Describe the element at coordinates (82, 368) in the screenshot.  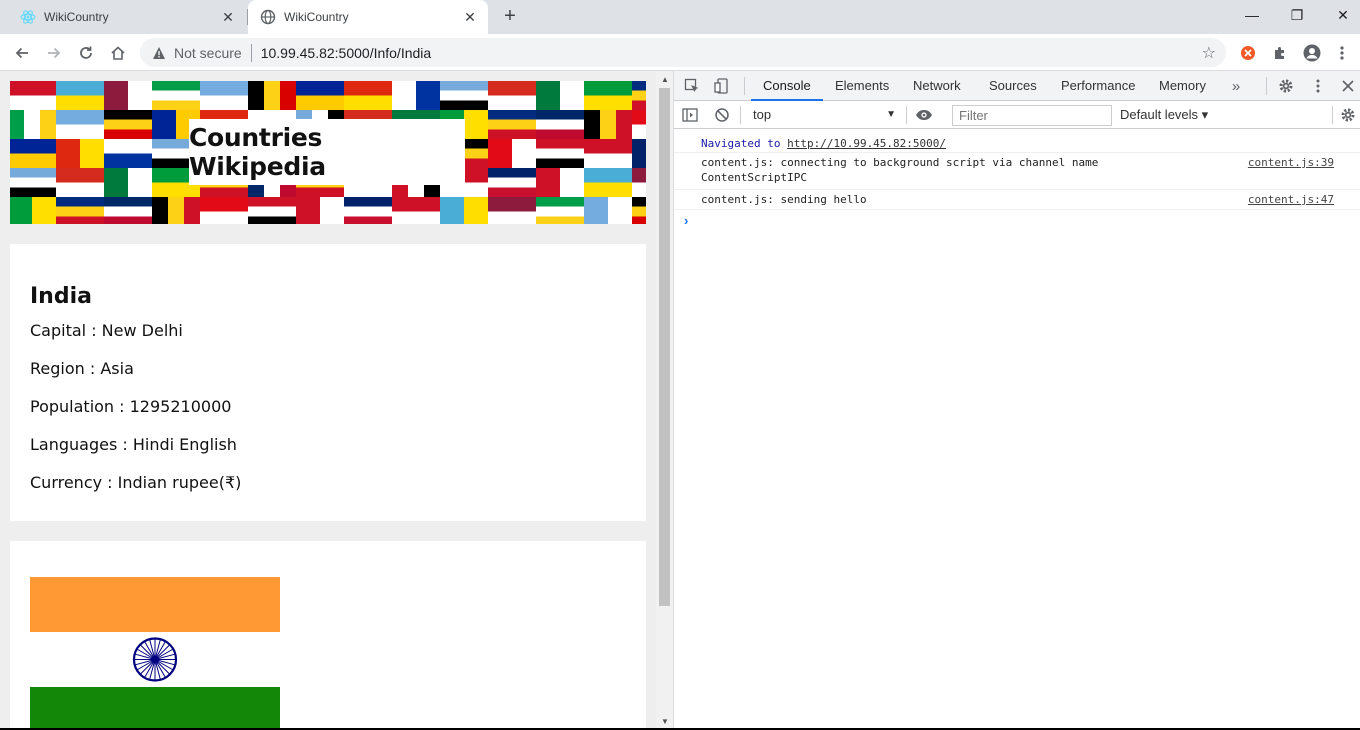
I see `region-line: Region : Asia` at that location.